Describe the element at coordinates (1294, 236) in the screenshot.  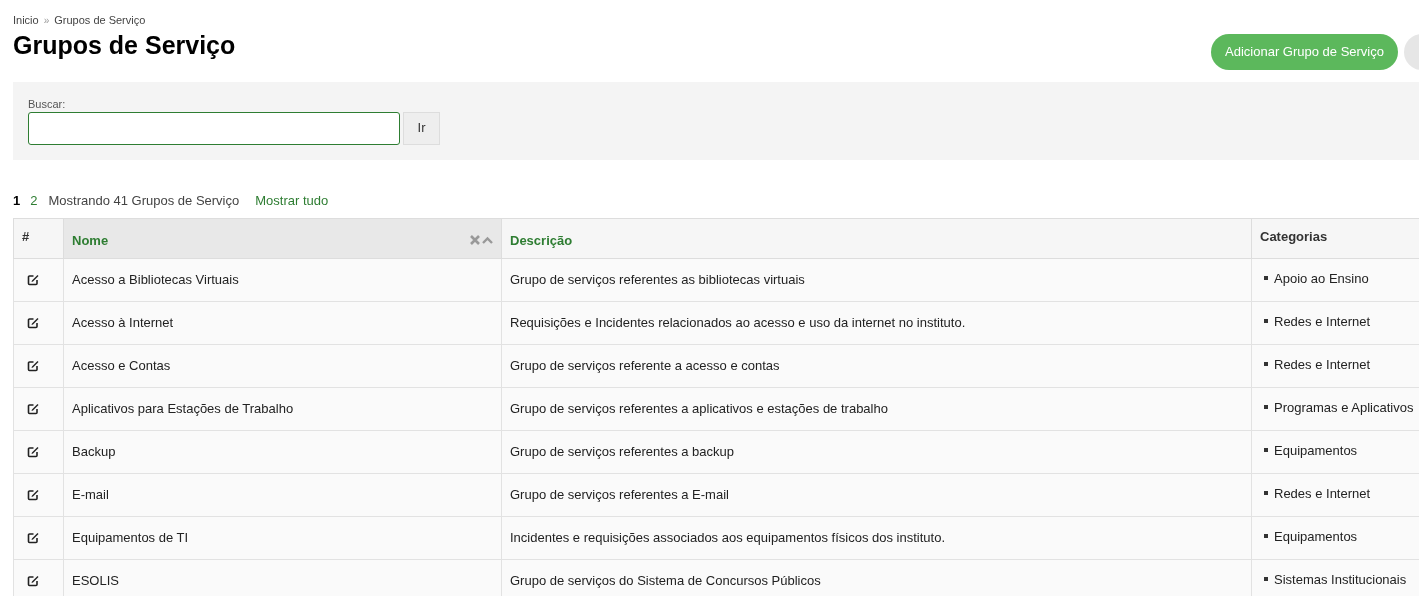
I see `column-header: Categorias` at that location.